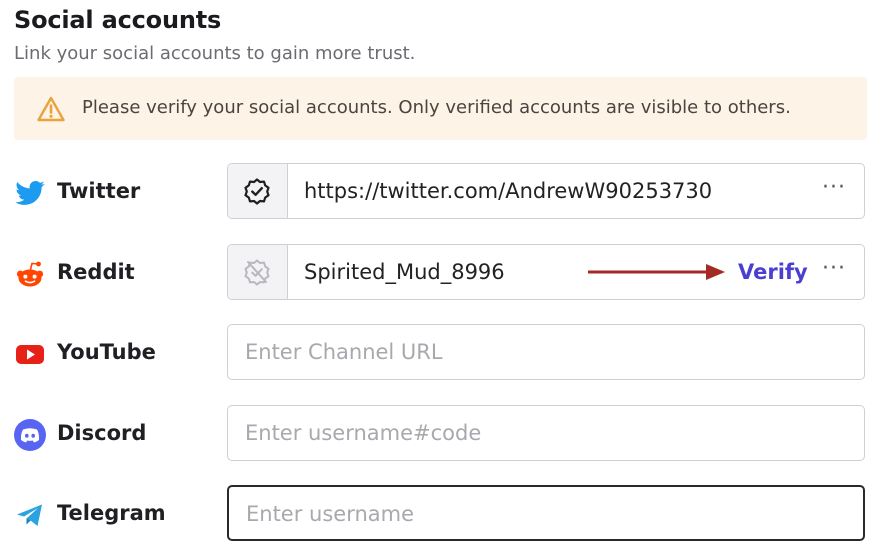  Describe the element at coordinates (30, 274) in the screenshot. I see `reddit-alien-icon` at that location.